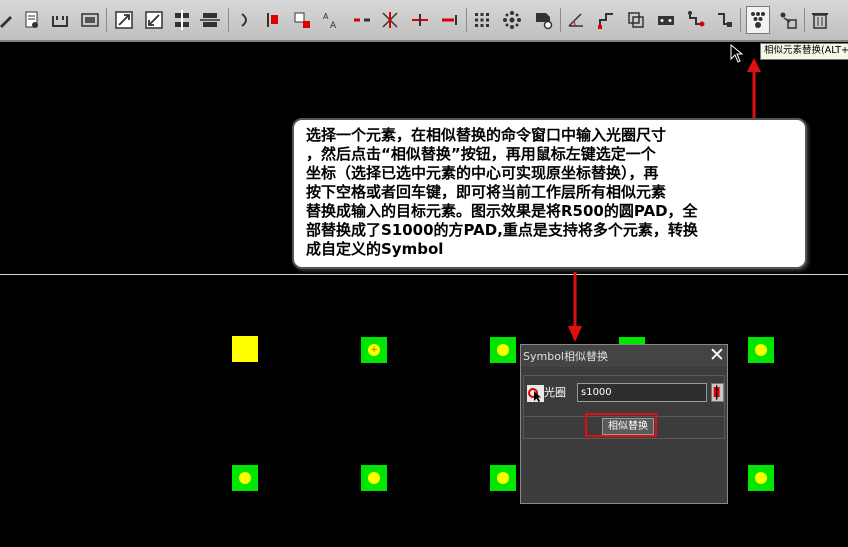  Describe the element at coordinates (606, 20) in the screenshot. I see `step-icon` at that location.